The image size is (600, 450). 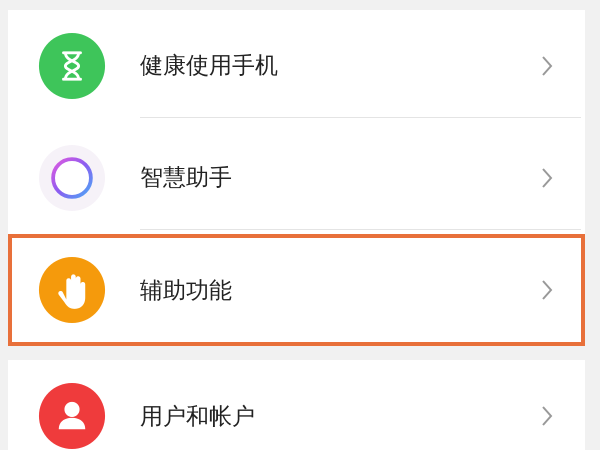 I want to click on hourglass-icon, so click(x=72, y=66).